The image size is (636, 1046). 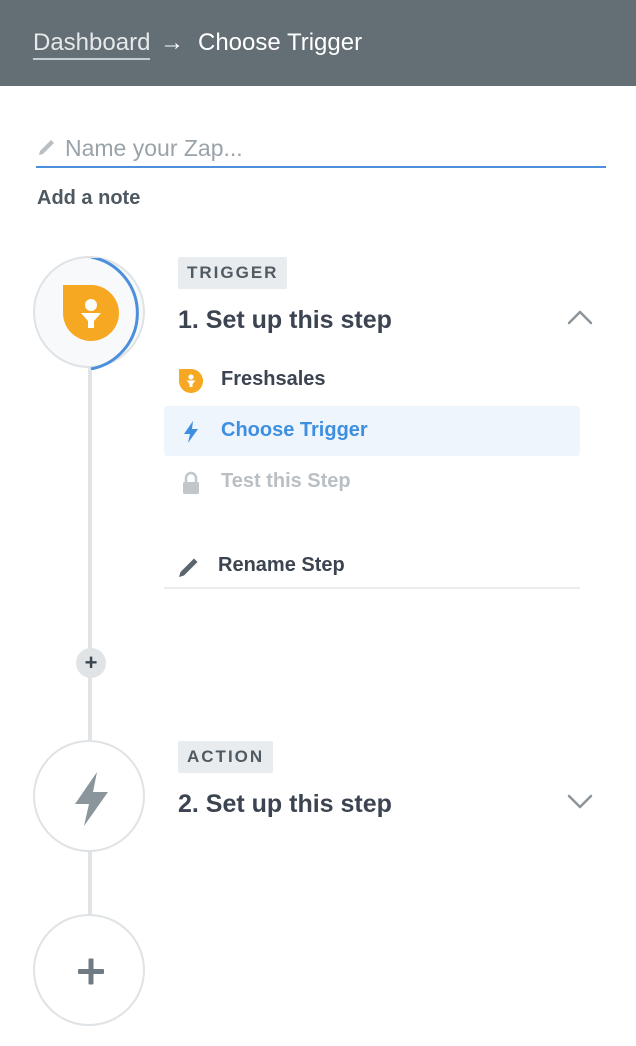 What do you see at coordinates (294, 430) in the screenshot?
I see `menu-item-label: Choose Trigger` at bounding box center [294, 430].